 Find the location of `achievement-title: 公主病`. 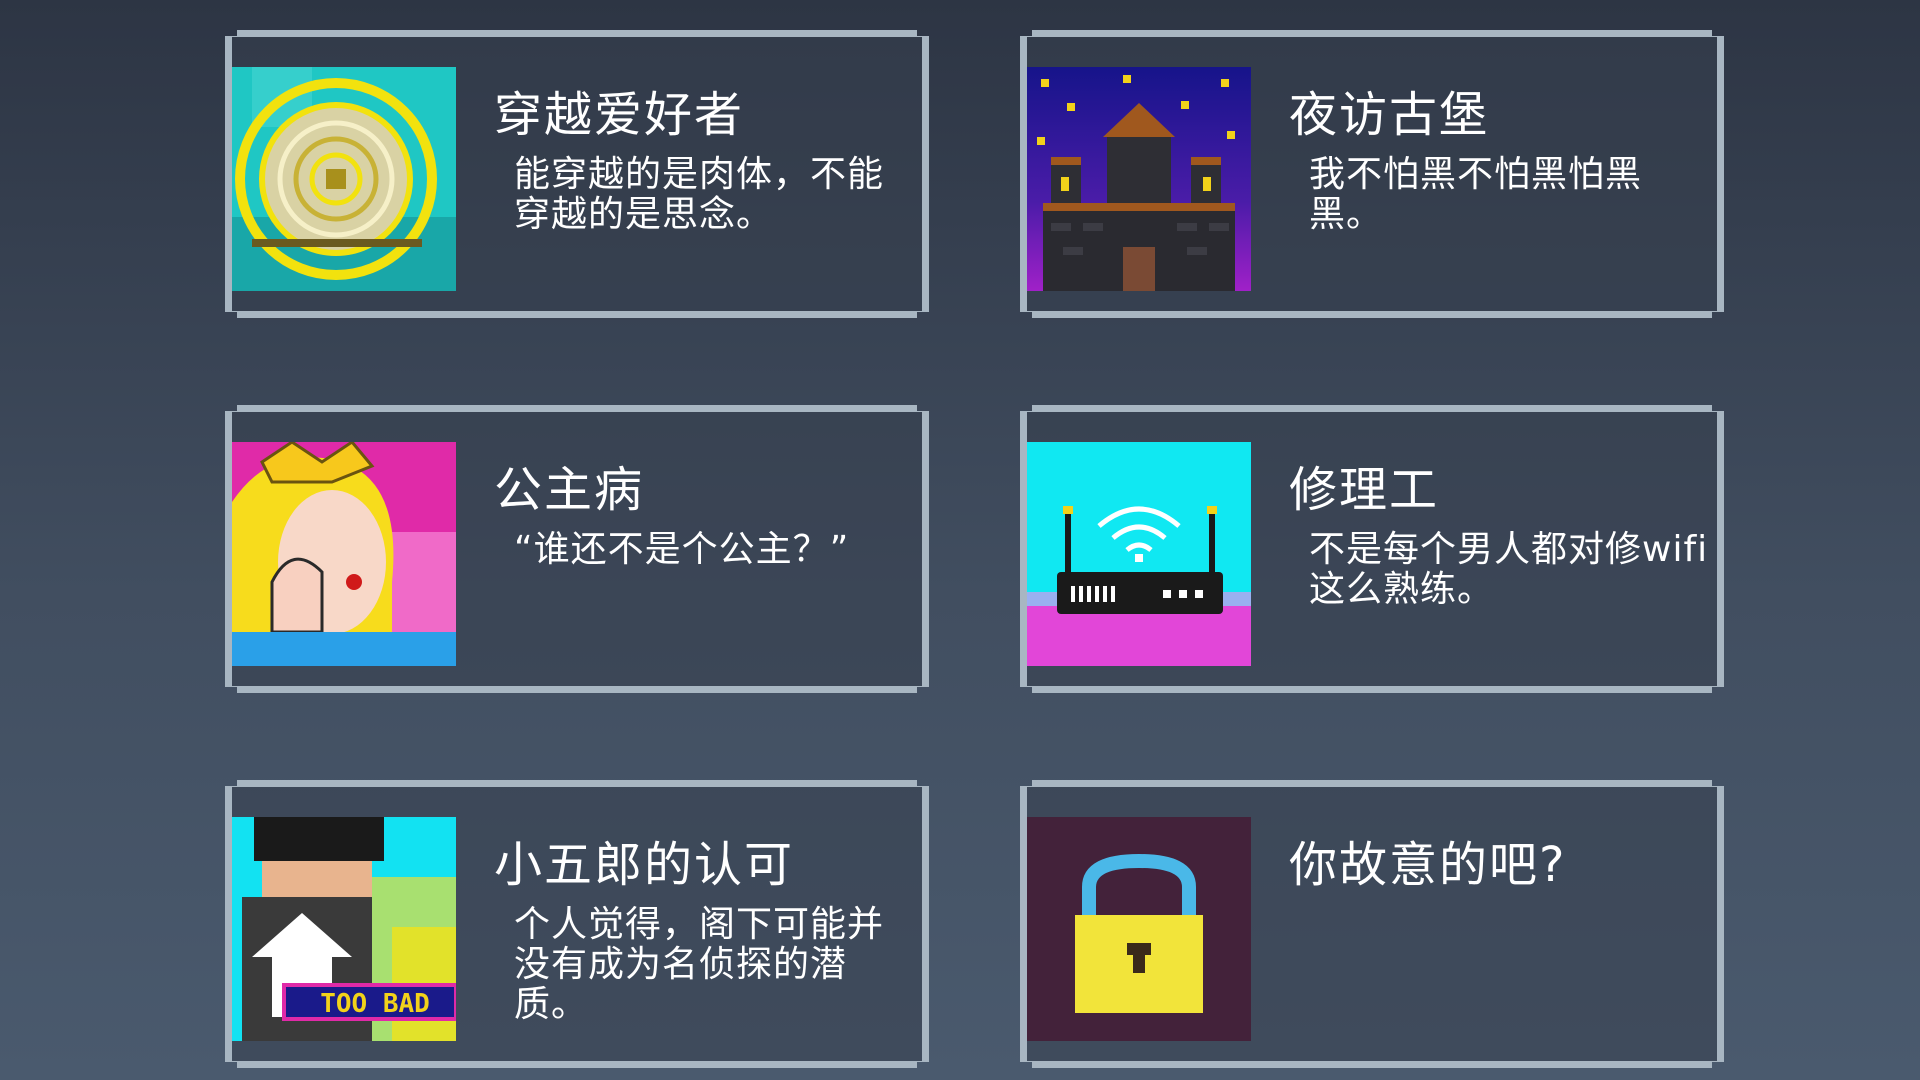

achievement-title: 公主病 is located at coordinates (569, 490).